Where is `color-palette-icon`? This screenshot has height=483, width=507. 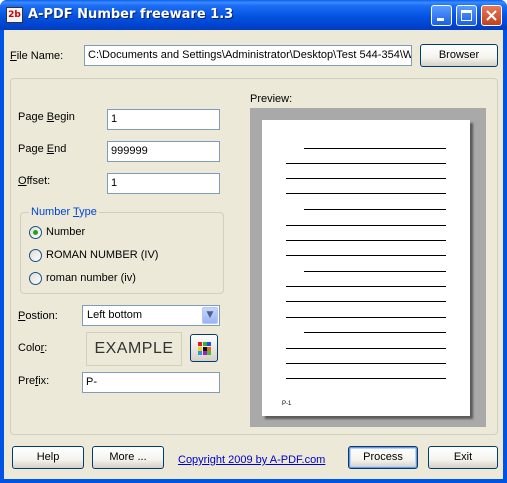 color-palette-icon is located at coordinates (204, 348).